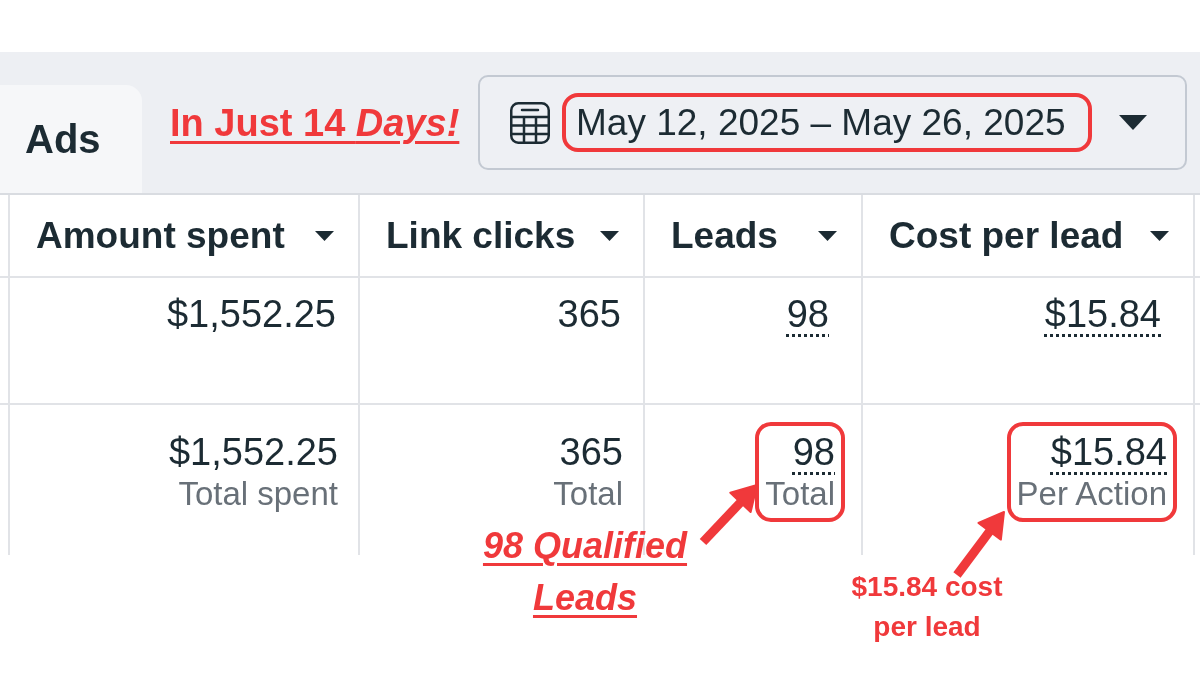 Image resolution: width=1200 pixels, height=675 pixels. Describe the element at coordinates (185, 236) in the screenshot. I see `column-header: Amount spent` at that location.